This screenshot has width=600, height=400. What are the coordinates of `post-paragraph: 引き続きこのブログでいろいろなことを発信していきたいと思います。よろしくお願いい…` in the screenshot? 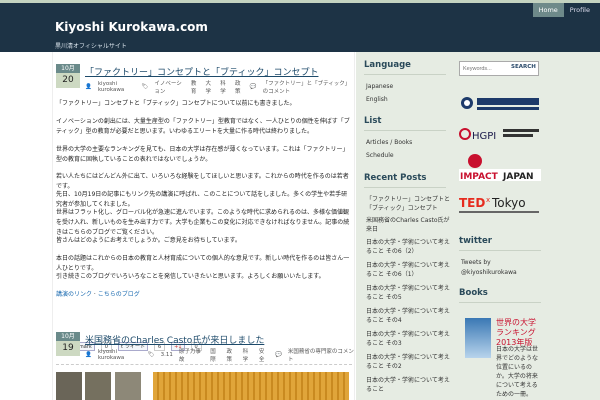 It's located at (190, 276).